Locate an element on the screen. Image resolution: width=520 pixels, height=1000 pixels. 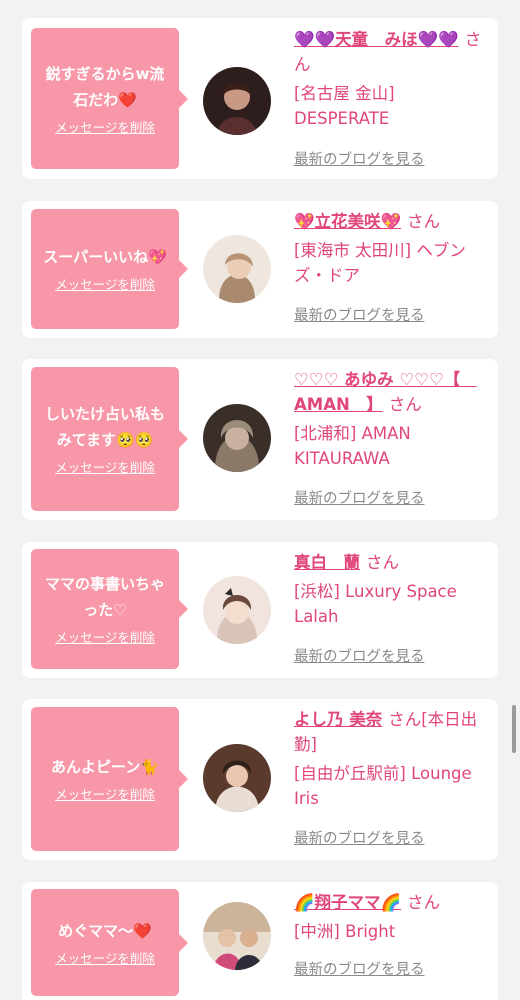
message-bubble: スーパーいいね💖 メッセージを削除 is located at coordinates (109, 269).